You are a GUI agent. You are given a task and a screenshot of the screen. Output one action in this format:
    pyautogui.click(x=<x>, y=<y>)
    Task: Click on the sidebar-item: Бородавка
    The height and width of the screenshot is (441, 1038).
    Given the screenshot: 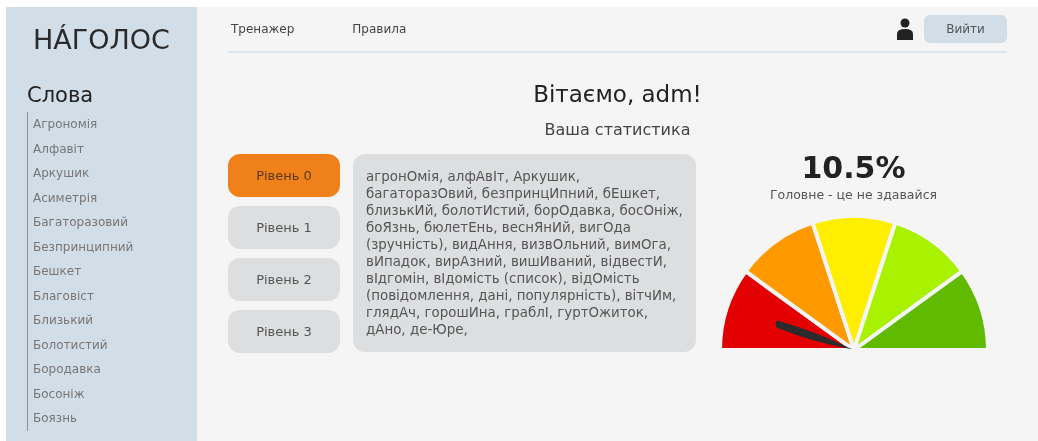 What is the action you would take?
    pyautogui.click(x=67, y=369)
    